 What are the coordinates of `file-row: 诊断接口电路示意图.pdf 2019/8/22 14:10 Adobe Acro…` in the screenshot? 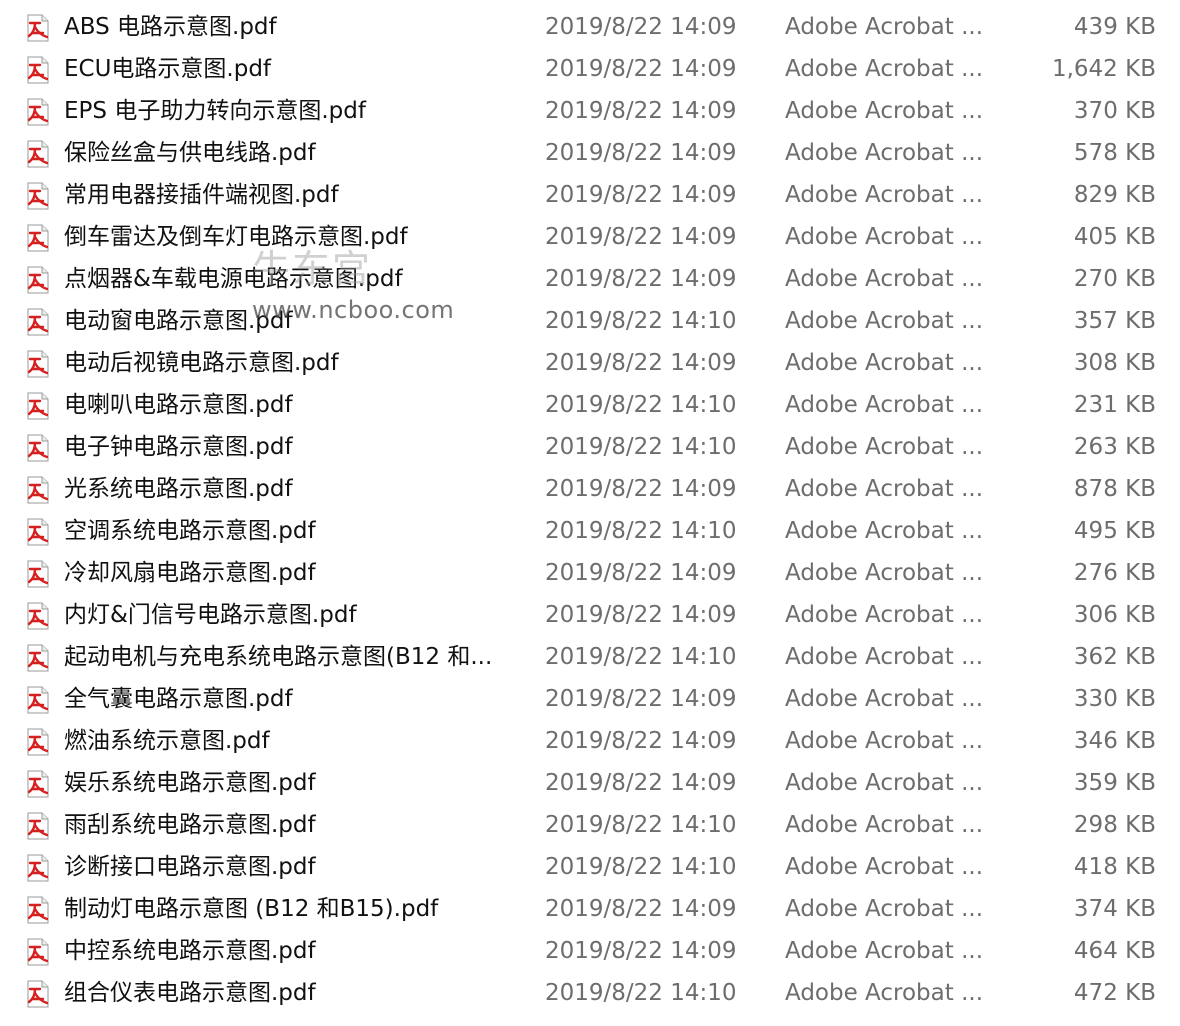 It's located at (590, 867).